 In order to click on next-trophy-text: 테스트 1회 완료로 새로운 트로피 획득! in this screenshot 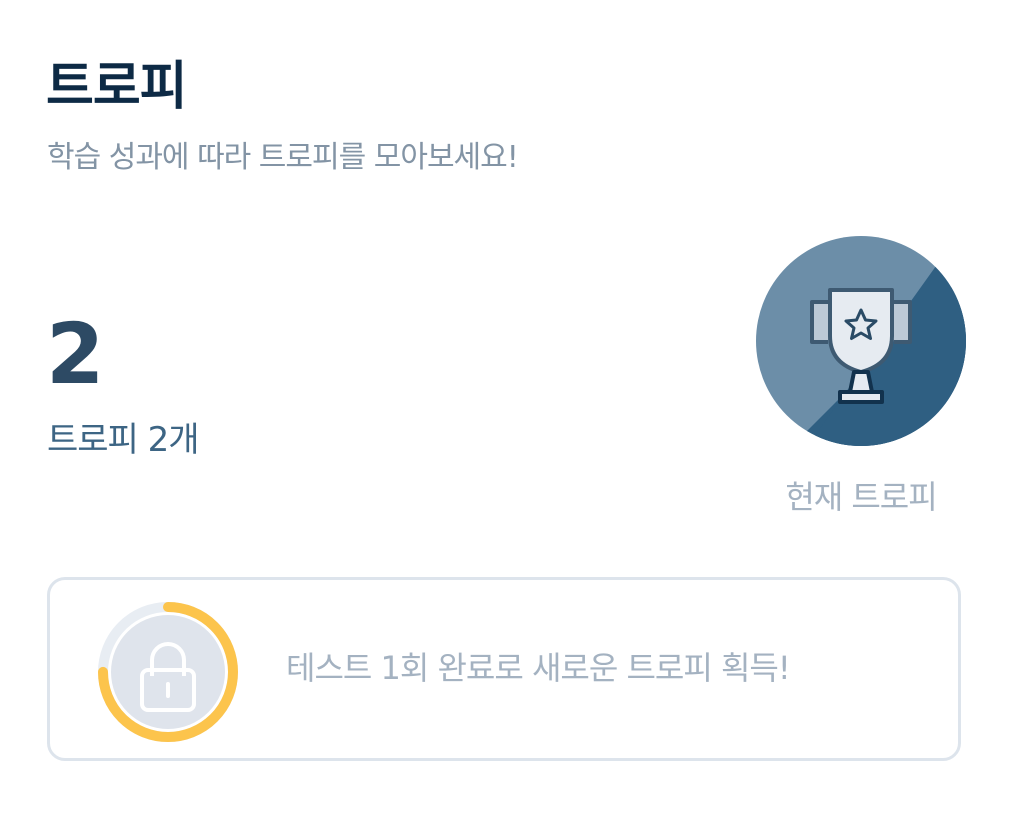, I will do `click(538, 668)`.